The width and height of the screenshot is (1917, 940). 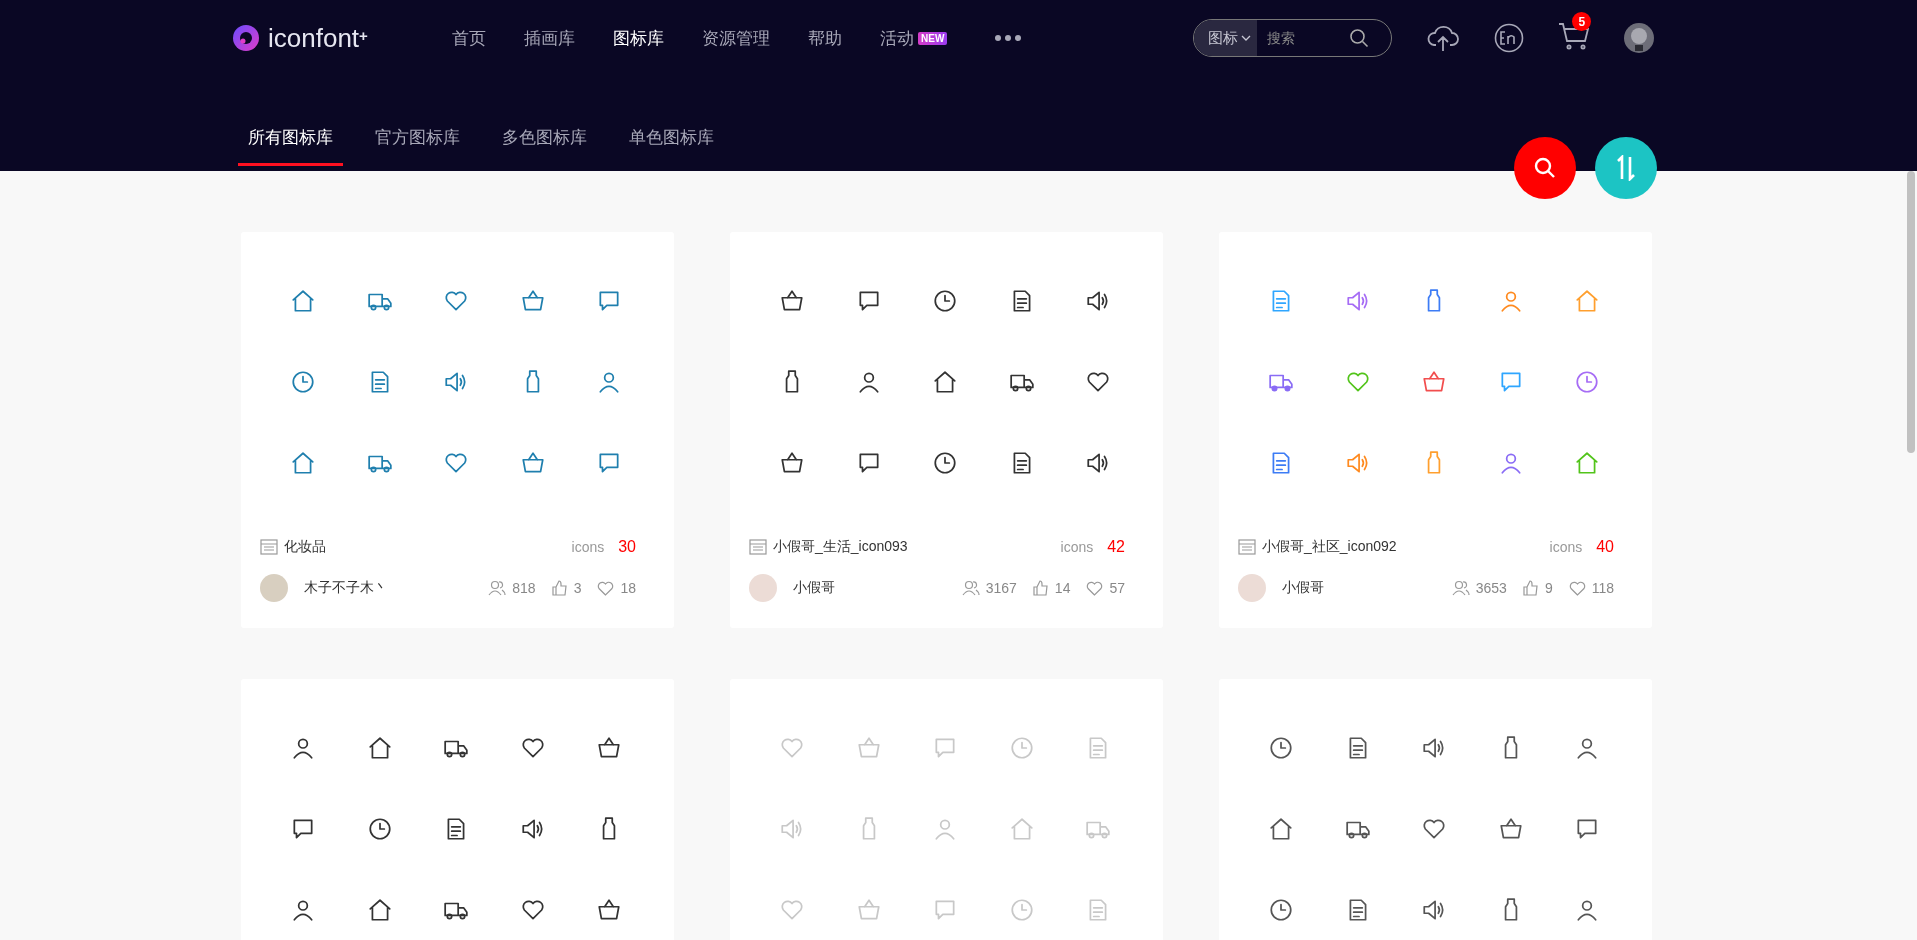 I want to click on icon-count: 30, so click(x=627, y=547).